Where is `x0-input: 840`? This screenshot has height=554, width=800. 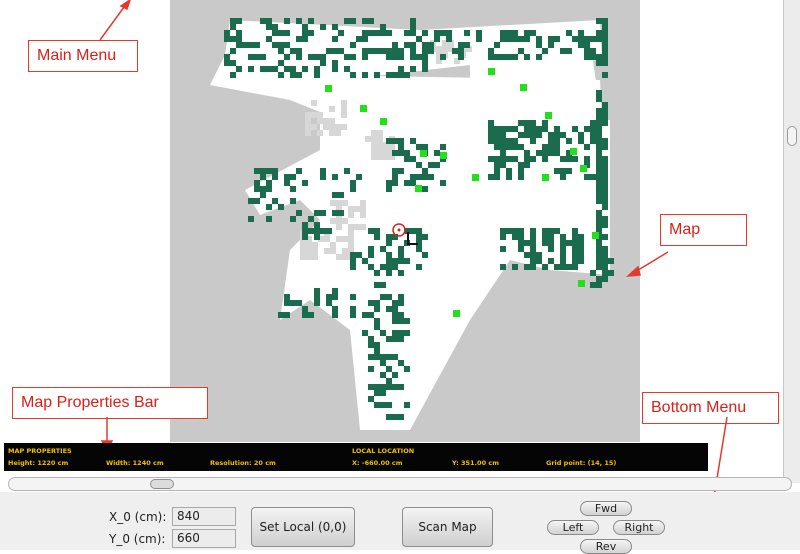
x0-input: 840 is located at coordinates (204, 516).